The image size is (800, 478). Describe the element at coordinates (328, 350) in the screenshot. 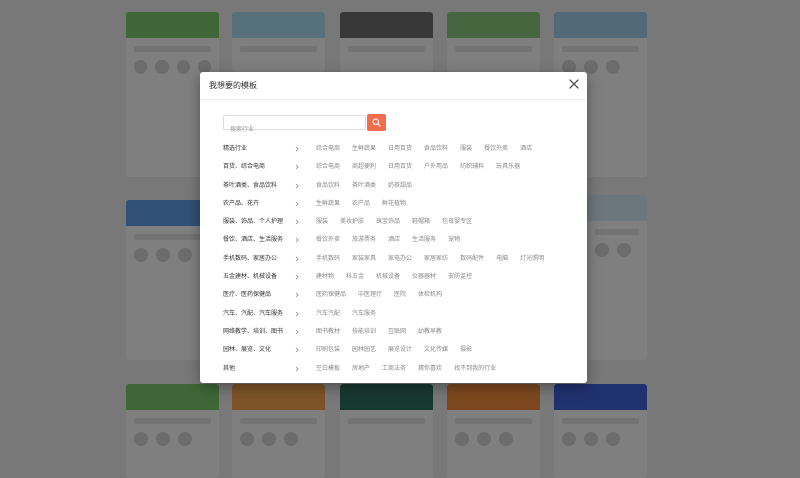

I see `industry-tag: 印刷包装` at that location.